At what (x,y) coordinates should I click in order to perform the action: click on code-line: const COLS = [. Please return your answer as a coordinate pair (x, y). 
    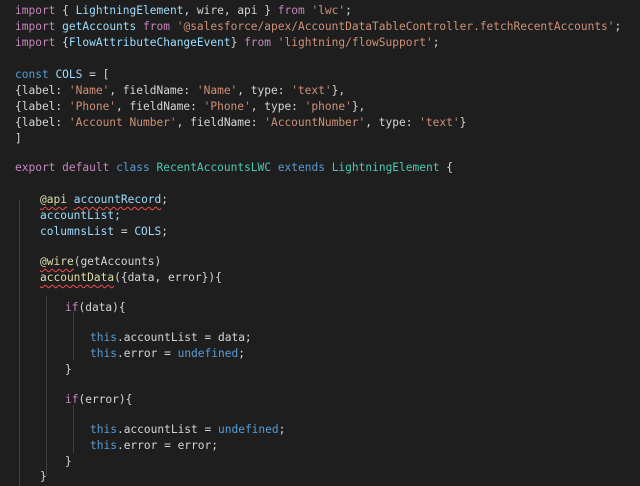
    Looking at the image, I should click on (327, 74).